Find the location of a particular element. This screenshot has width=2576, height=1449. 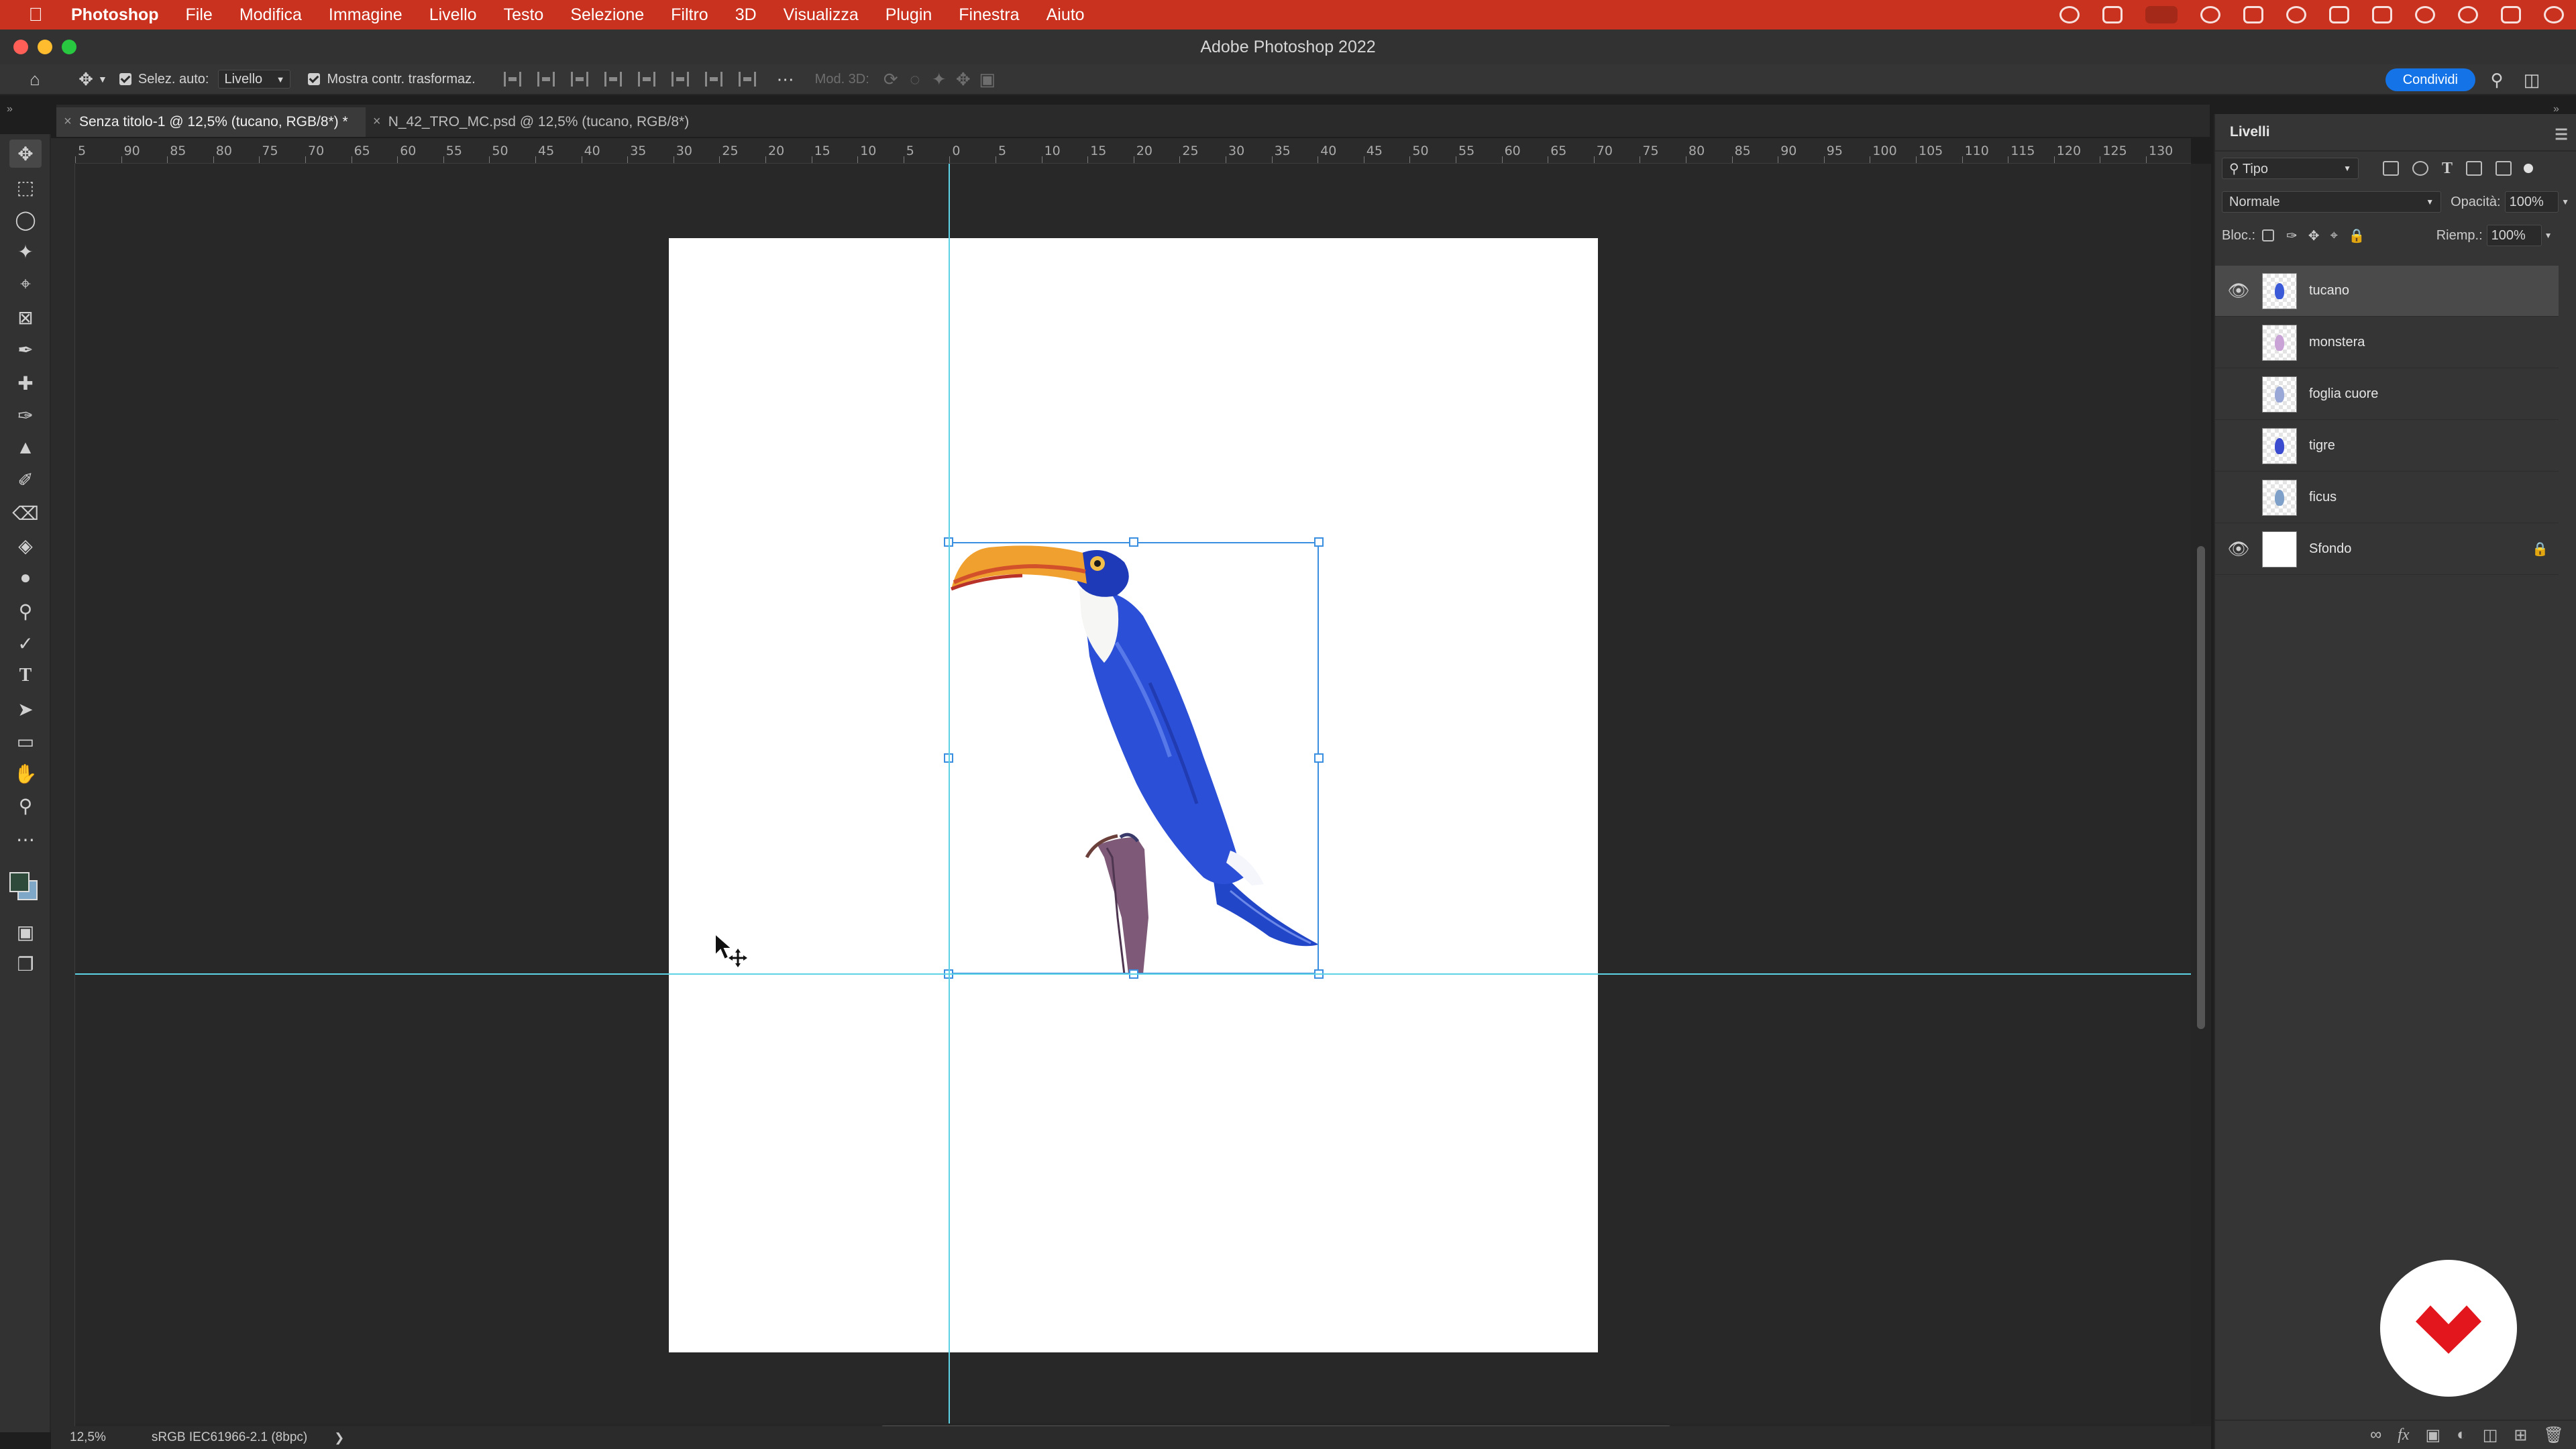

quick-mask-icon: ▣ is located at coordinates (25, 932).